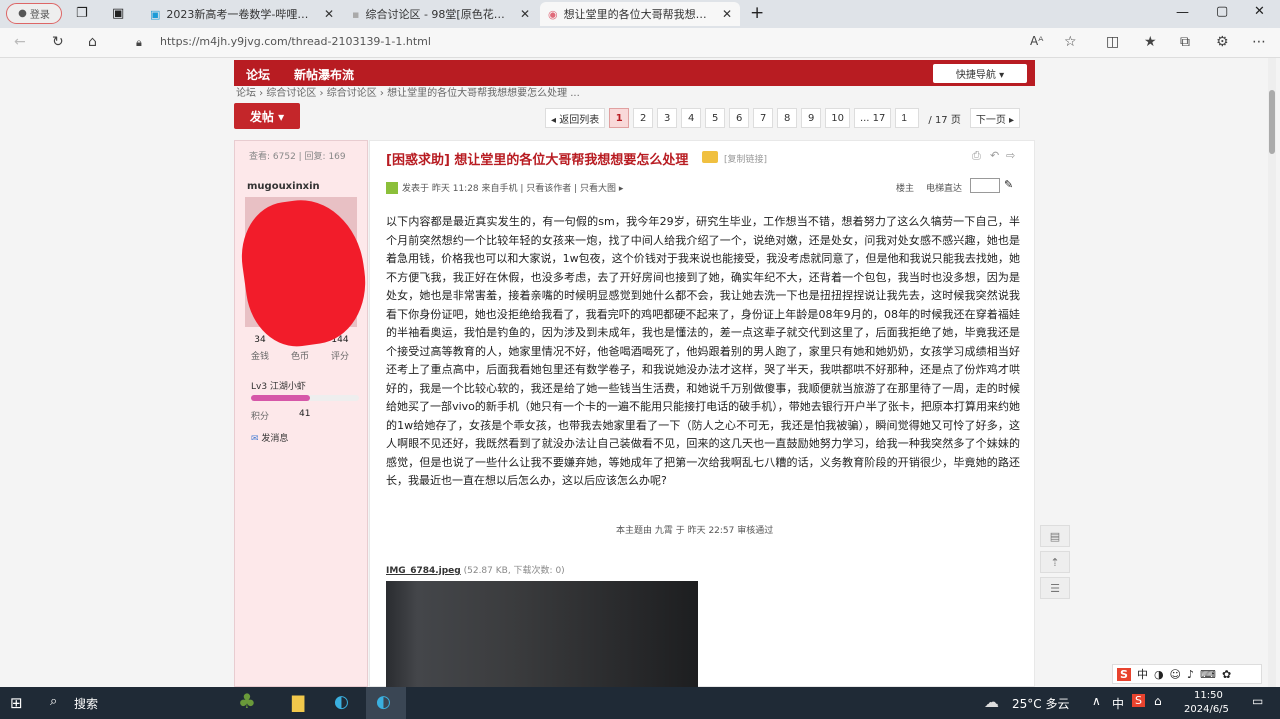  Describe the element at coordinates (643, 118) in the screenshot. I see `page-2: 2` at that location.